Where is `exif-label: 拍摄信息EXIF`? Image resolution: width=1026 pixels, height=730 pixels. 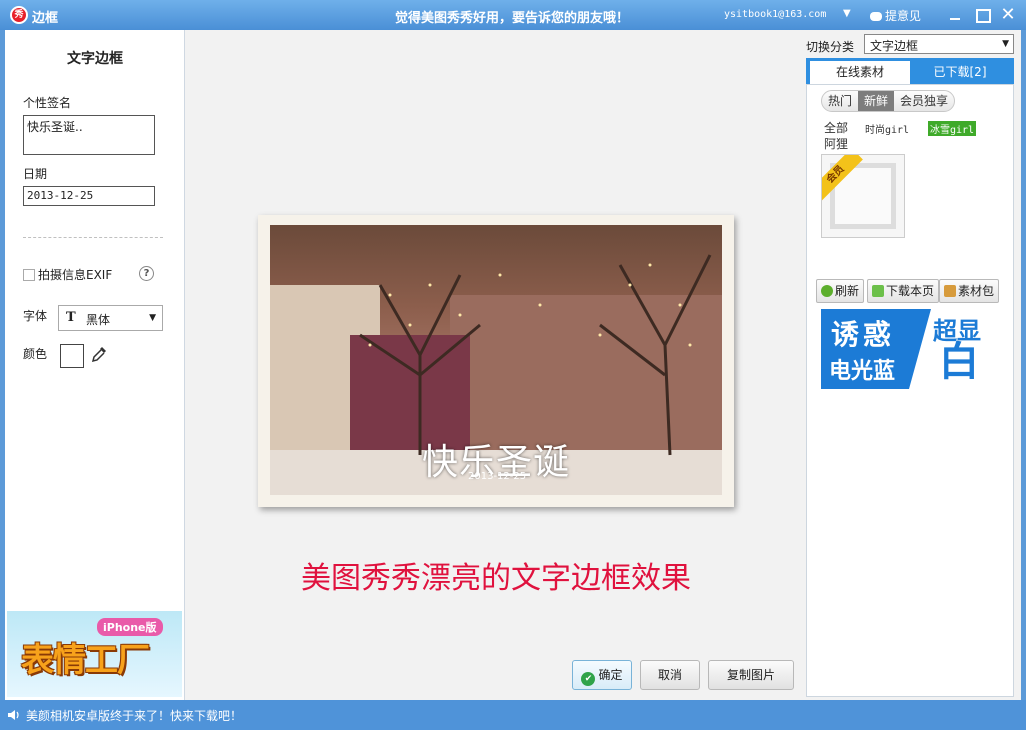 exif-label: 拍摄信息EXIF is located at coordinates (75, 275).